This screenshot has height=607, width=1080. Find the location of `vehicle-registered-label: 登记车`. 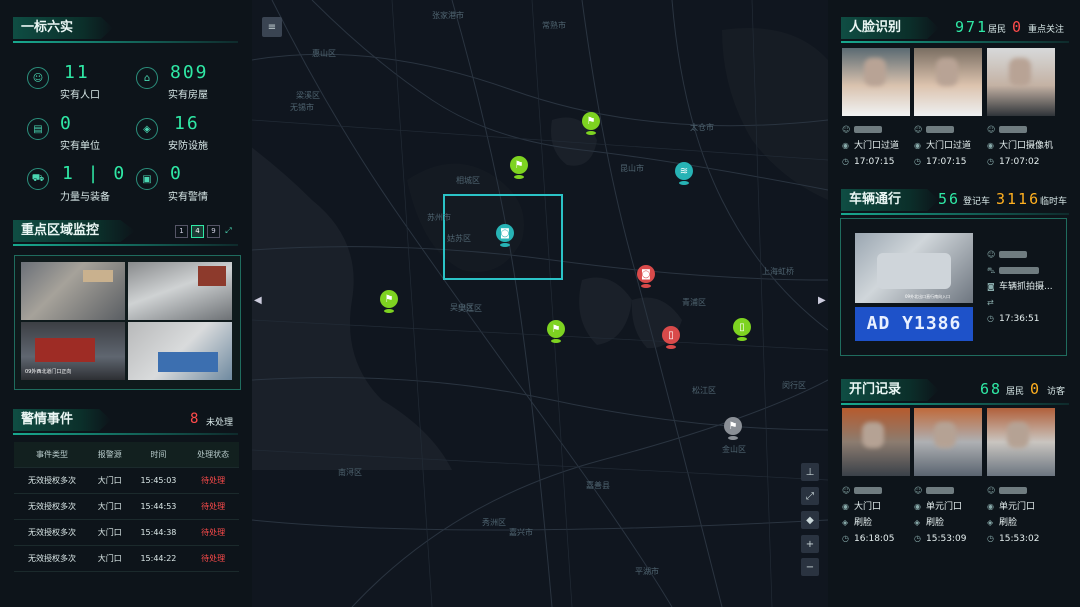

vehicle-registered-label: 登记车 is located at coordinates (977, 202).